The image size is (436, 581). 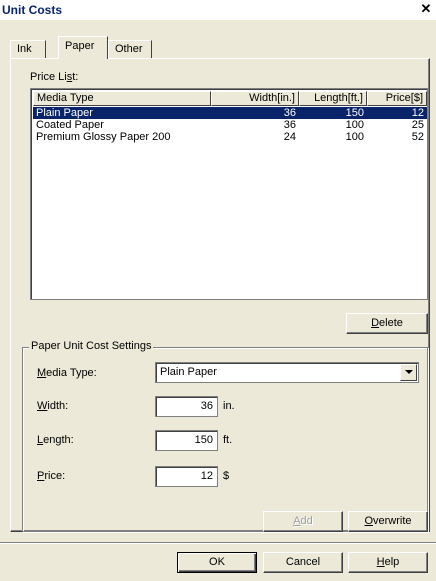 I want to click on price-list-label: Price List:, so click(x=54, y=77).